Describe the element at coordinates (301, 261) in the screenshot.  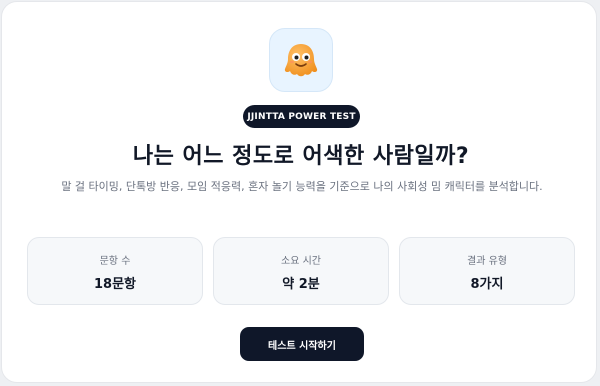
I see `stat-label: 소요 시간` at that location.